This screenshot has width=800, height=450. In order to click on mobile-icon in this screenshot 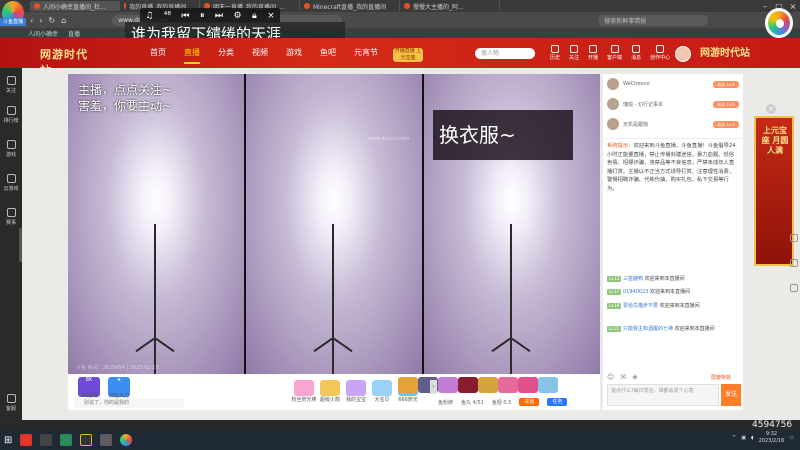, I will do `click(794, 263)`.